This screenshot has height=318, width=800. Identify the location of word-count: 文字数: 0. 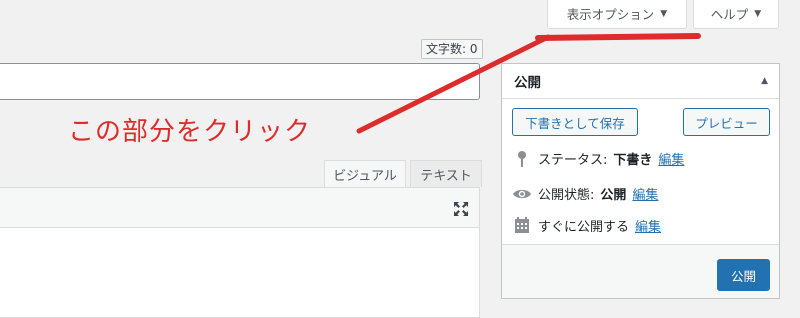
(452, 49).